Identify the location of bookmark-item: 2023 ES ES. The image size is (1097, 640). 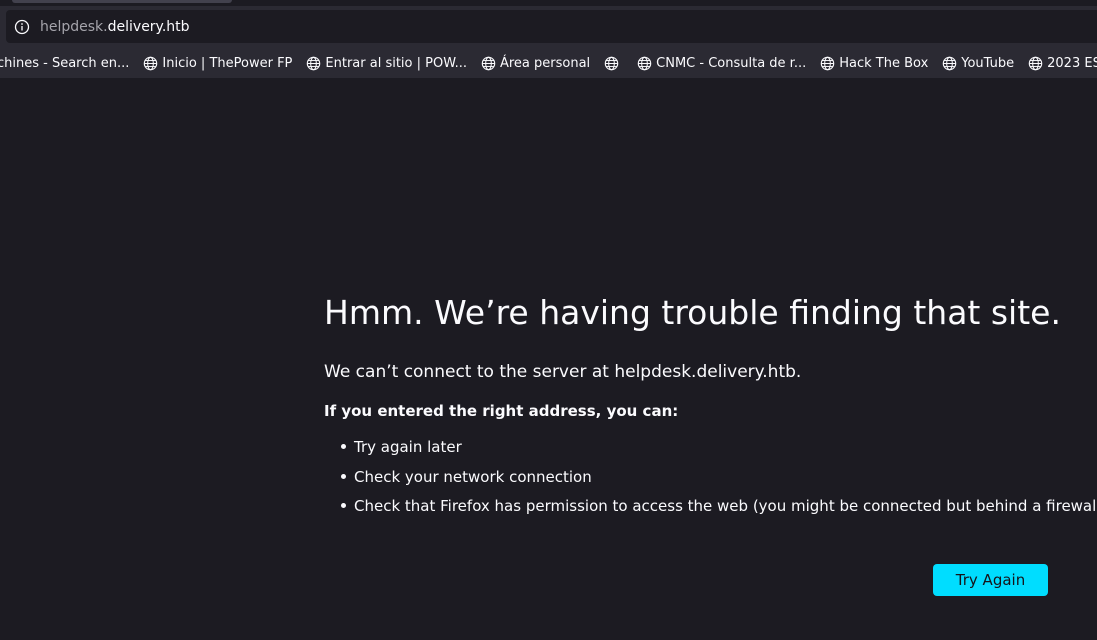
(1062, 63).